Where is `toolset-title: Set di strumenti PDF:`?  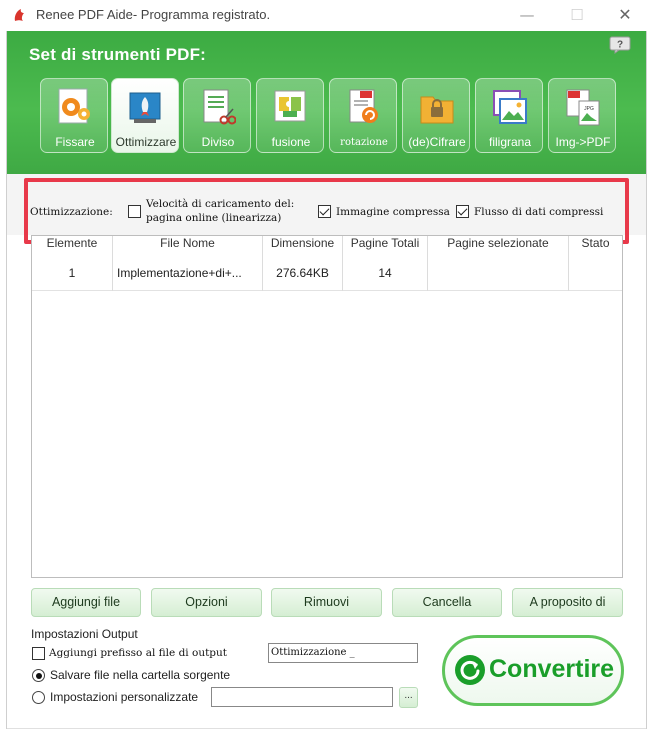 toolset-title: Set di strumenti PDF: is located at coordinates (118, 54).